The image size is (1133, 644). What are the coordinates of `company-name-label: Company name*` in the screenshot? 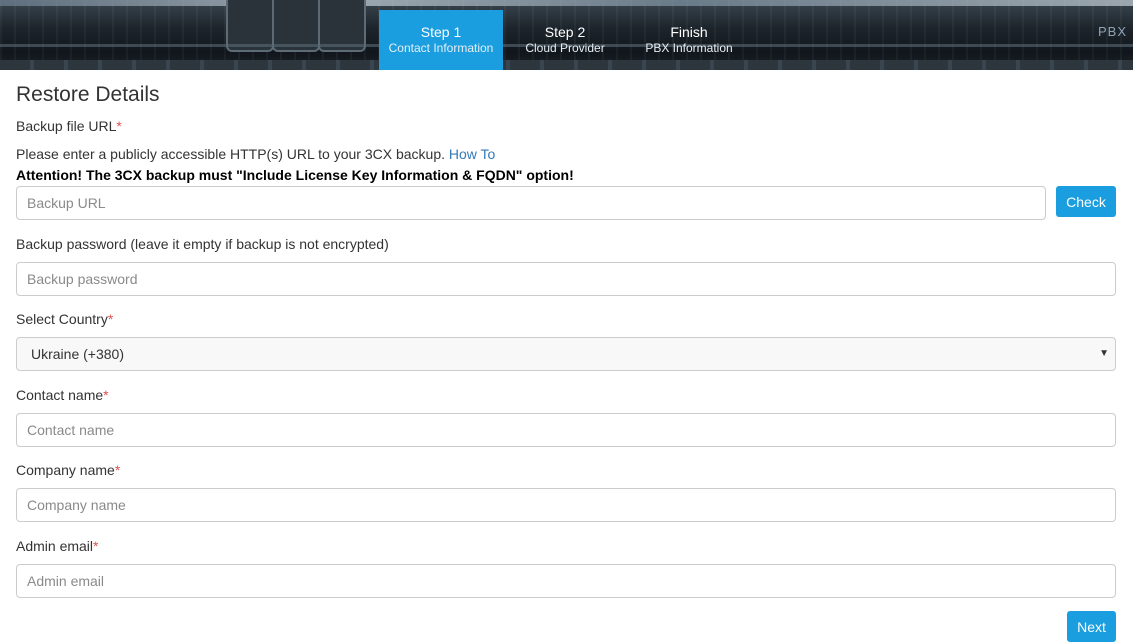 It's located at (68, 470).